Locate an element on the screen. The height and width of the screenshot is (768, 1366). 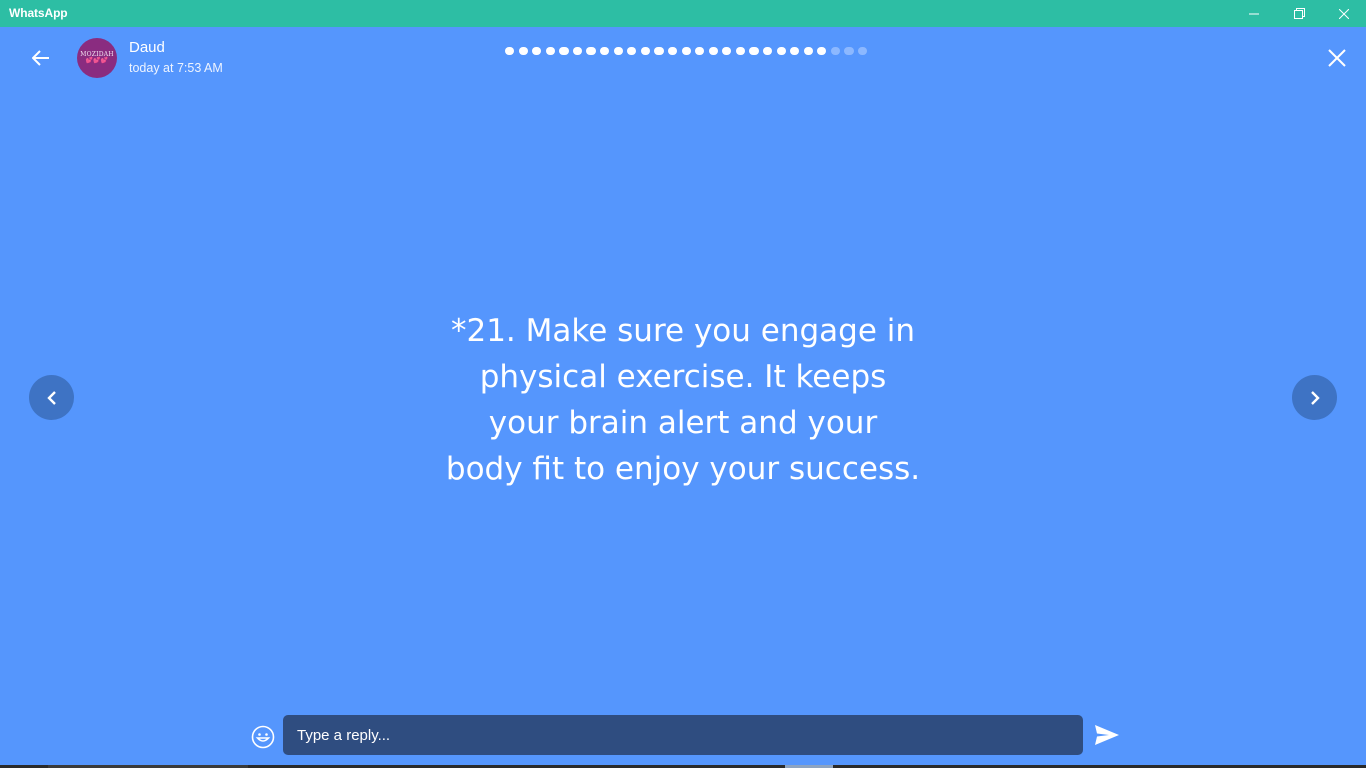
next-status-button is located at coordinates (1314, 397).